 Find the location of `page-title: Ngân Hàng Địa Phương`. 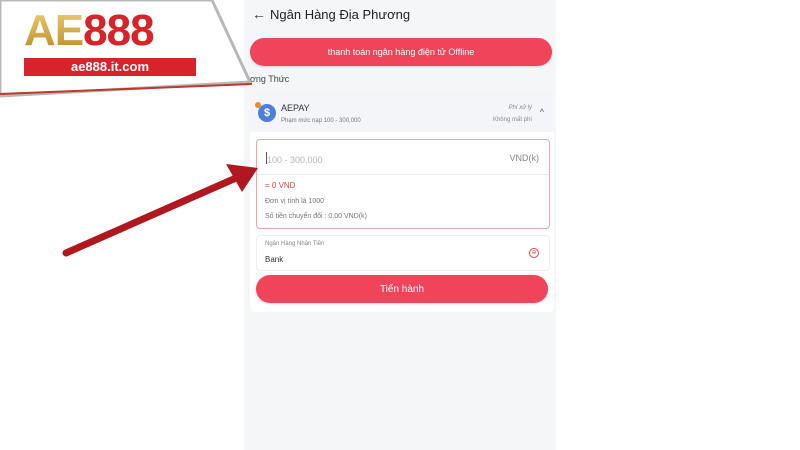

page-title: Ngân Hàng Địa Phương is located at coordinates (340, 14).